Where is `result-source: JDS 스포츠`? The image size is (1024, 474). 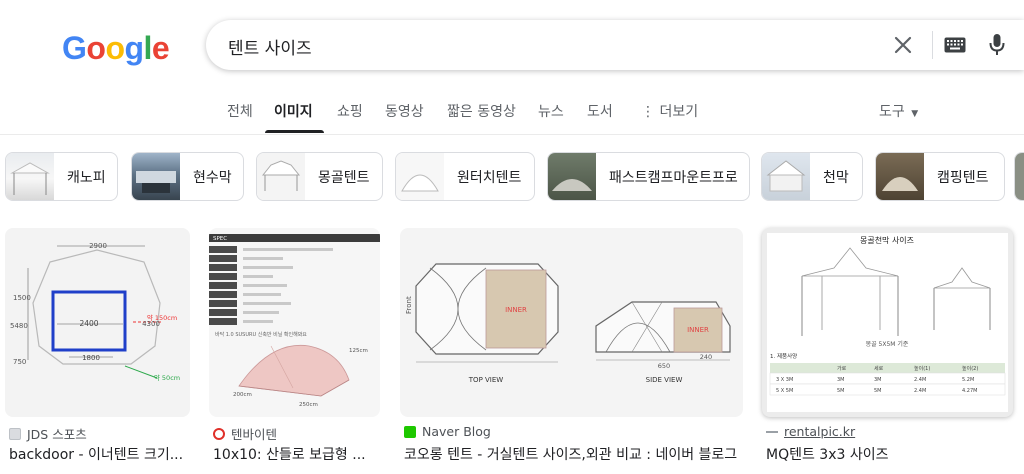 result-source: JDS 스포츠 is located at coordinates (48, 433).